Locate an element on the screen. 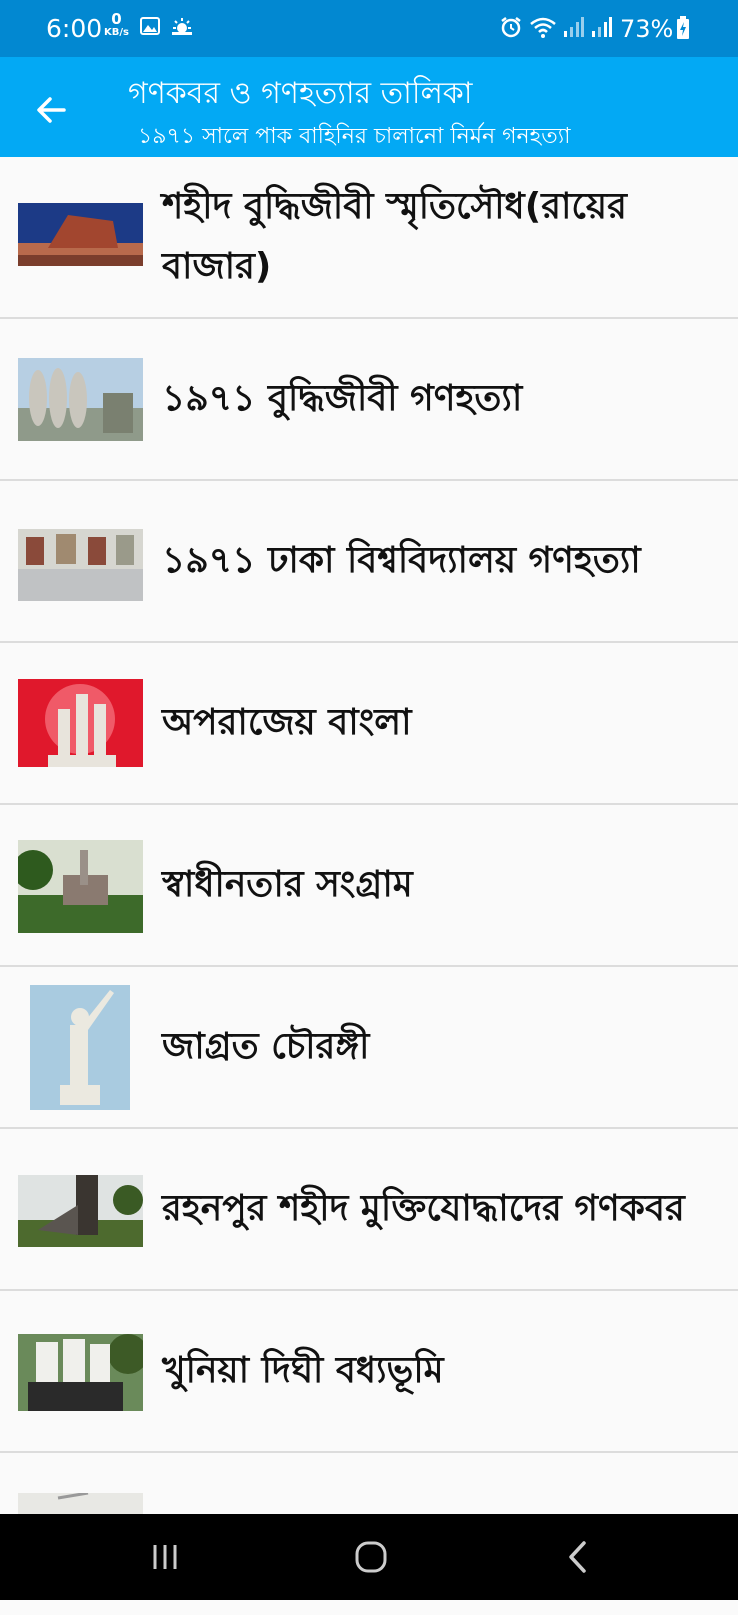  back-button is located at coordinates (51, 110).